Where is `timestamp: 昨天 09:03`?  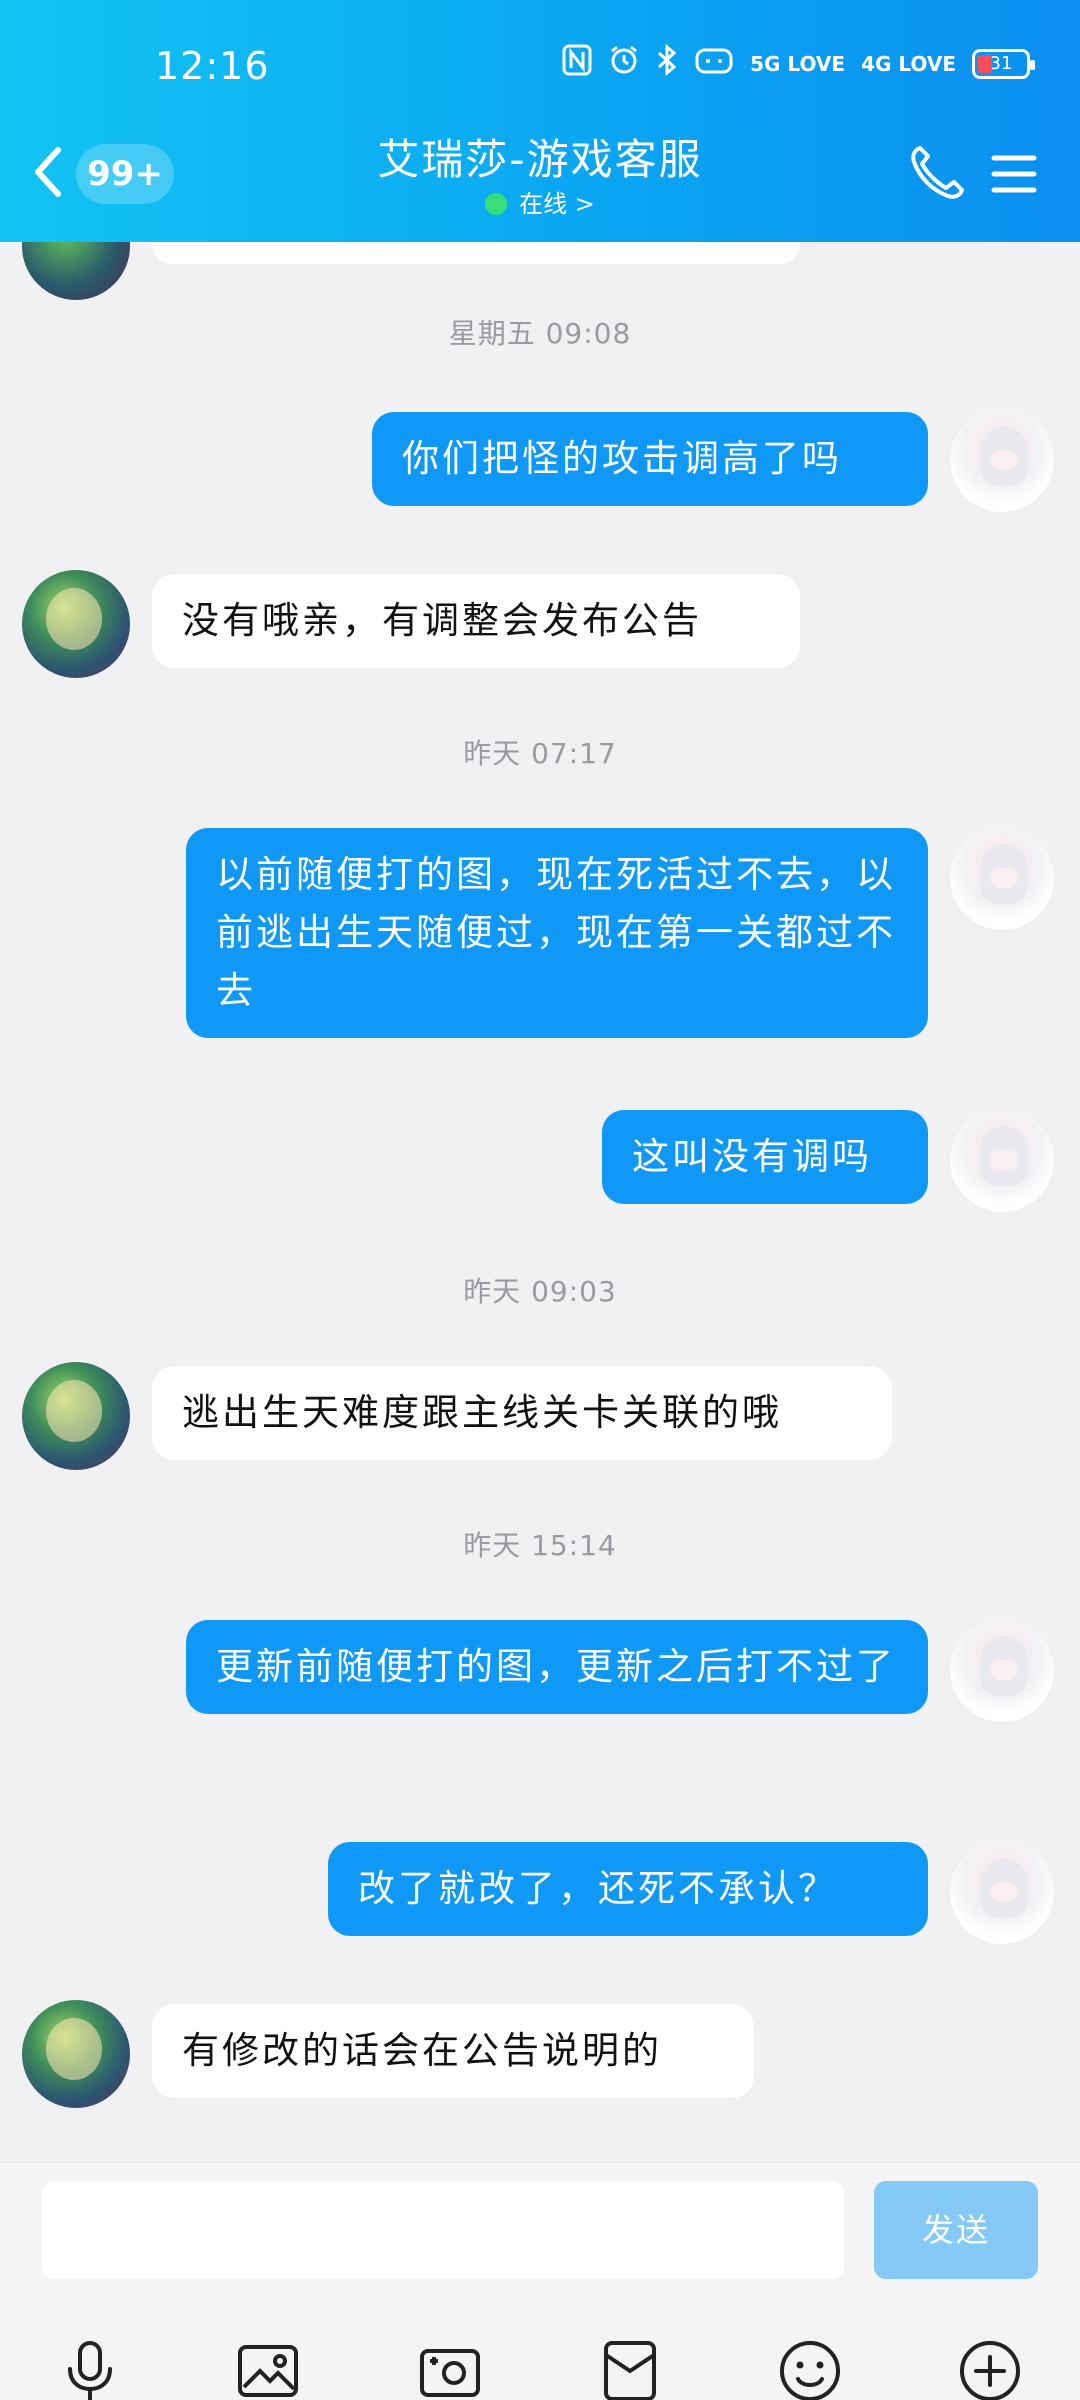 timestamp: 昨天 09:03 is located at coordinates (540, 1291).